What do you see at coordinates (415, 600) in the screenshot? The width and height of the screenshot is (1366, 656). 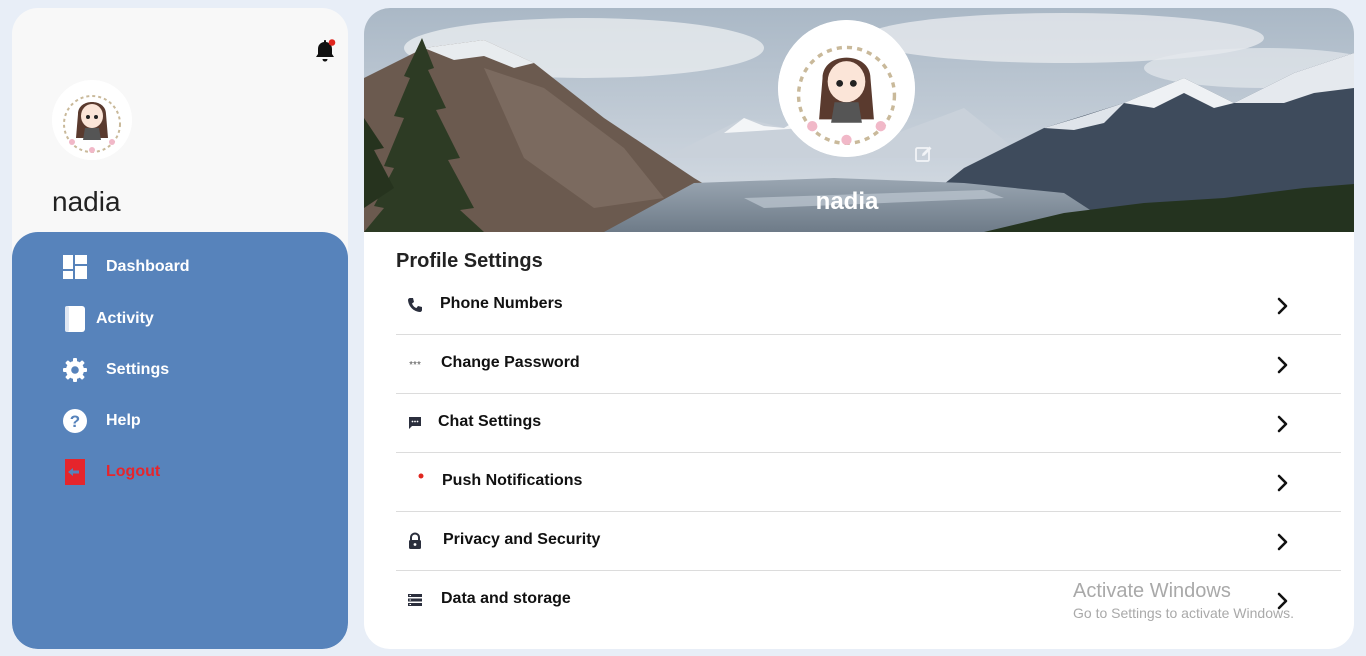 I see `storage-icon` at bounding box center [415, 600].